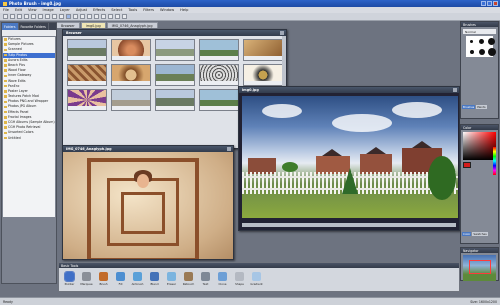  What do you see at coordinates (40, 16) in the screenshot?
I see `copy-icon` at bounding box center [40, 16].